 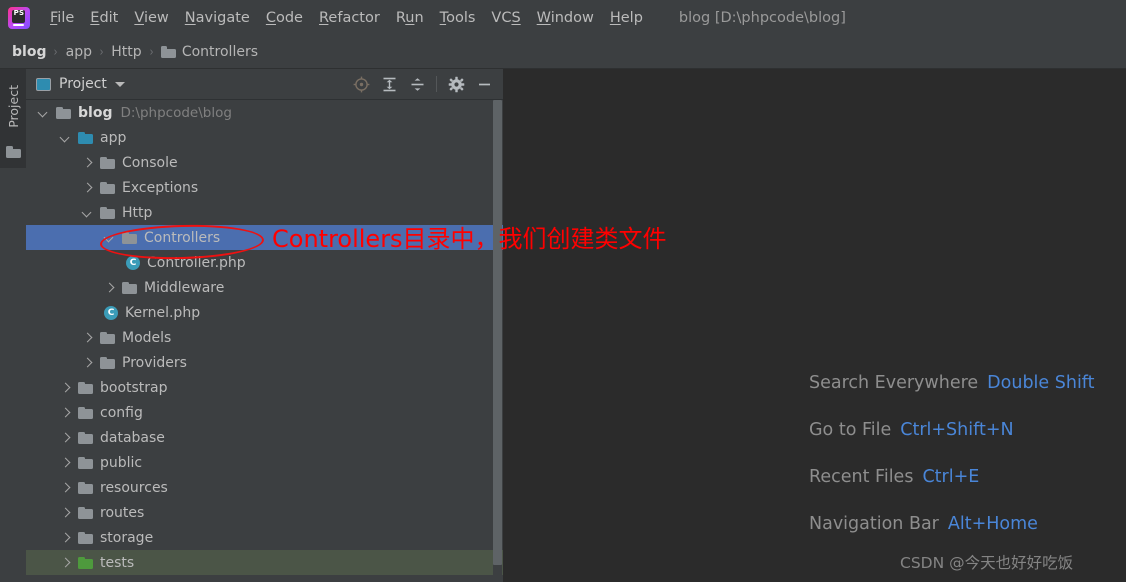 What do you see at coordinates (121, 462) in the screenshot?
I see `tree-row-label: public` at bounding box center [121, 462].